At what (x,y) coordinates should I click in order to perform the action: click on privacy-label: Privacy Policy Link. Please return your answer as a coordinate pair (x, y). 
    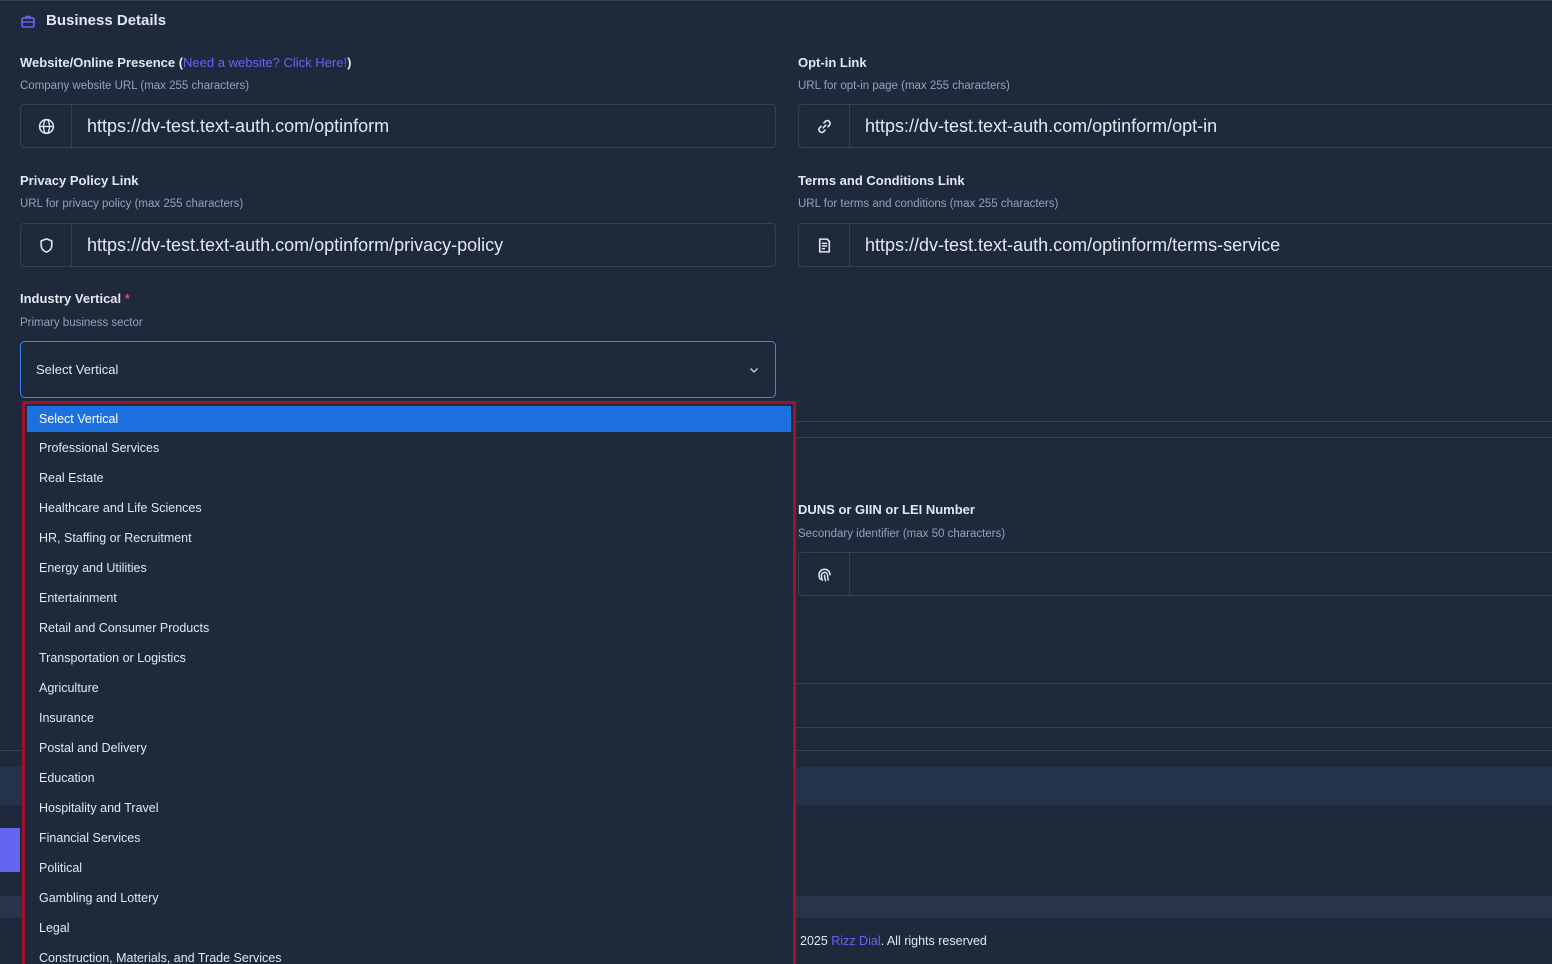
    Looking at the image, I should click on (79, 180).